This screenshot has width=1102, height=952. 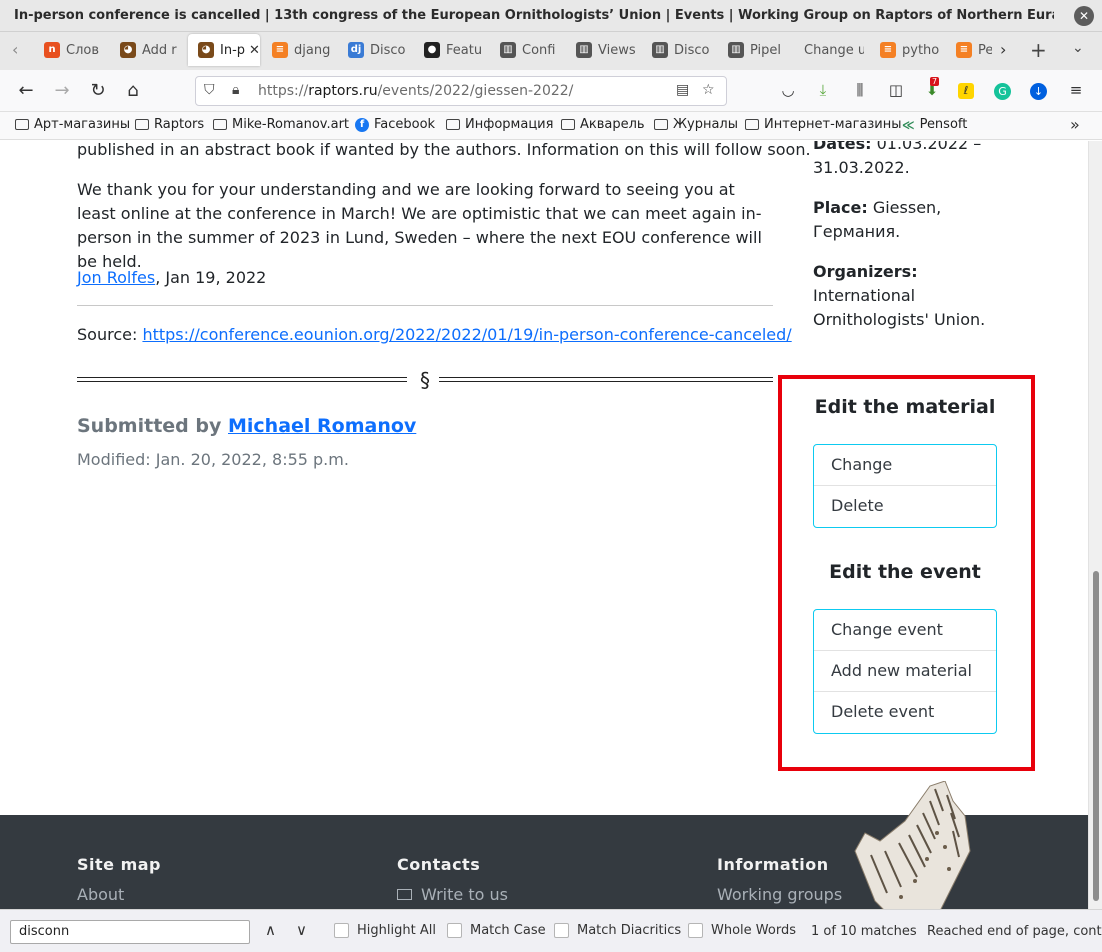 What do you see at coordinates (281, 124) in the screenshot?
I see `bookmark-item: Mike-Romanov.art` at bounding box center [281, 124].